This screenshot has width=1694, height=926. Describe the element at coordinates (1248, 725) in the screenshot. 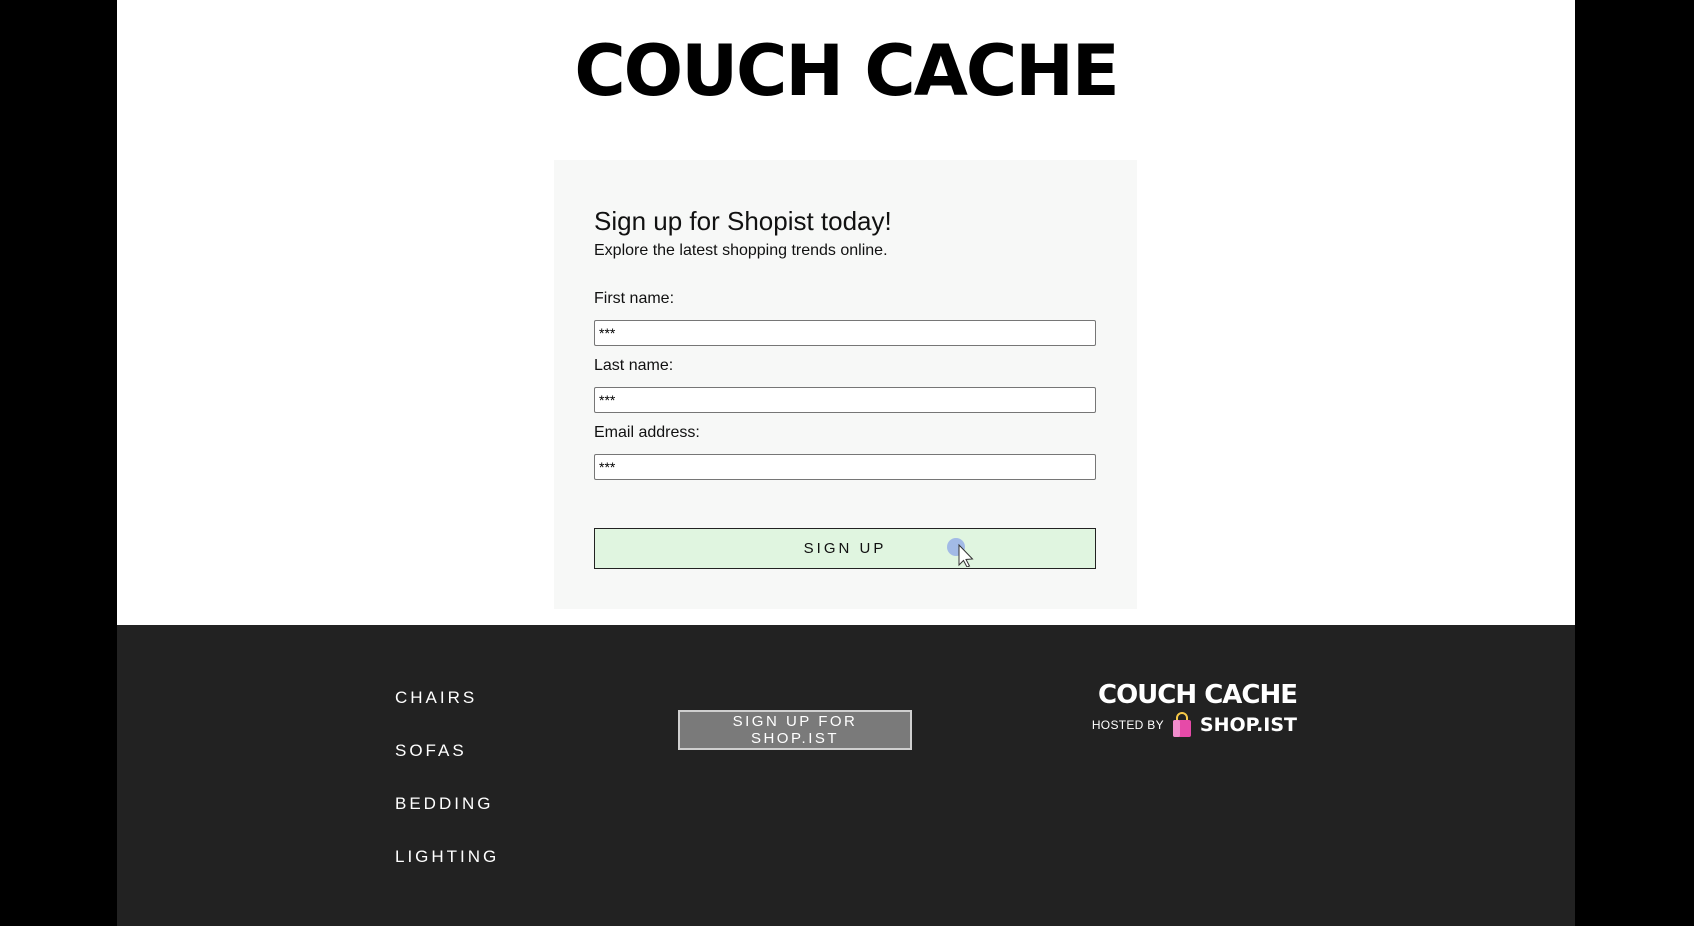

I see `host-name: SHOP.IST` at that location.